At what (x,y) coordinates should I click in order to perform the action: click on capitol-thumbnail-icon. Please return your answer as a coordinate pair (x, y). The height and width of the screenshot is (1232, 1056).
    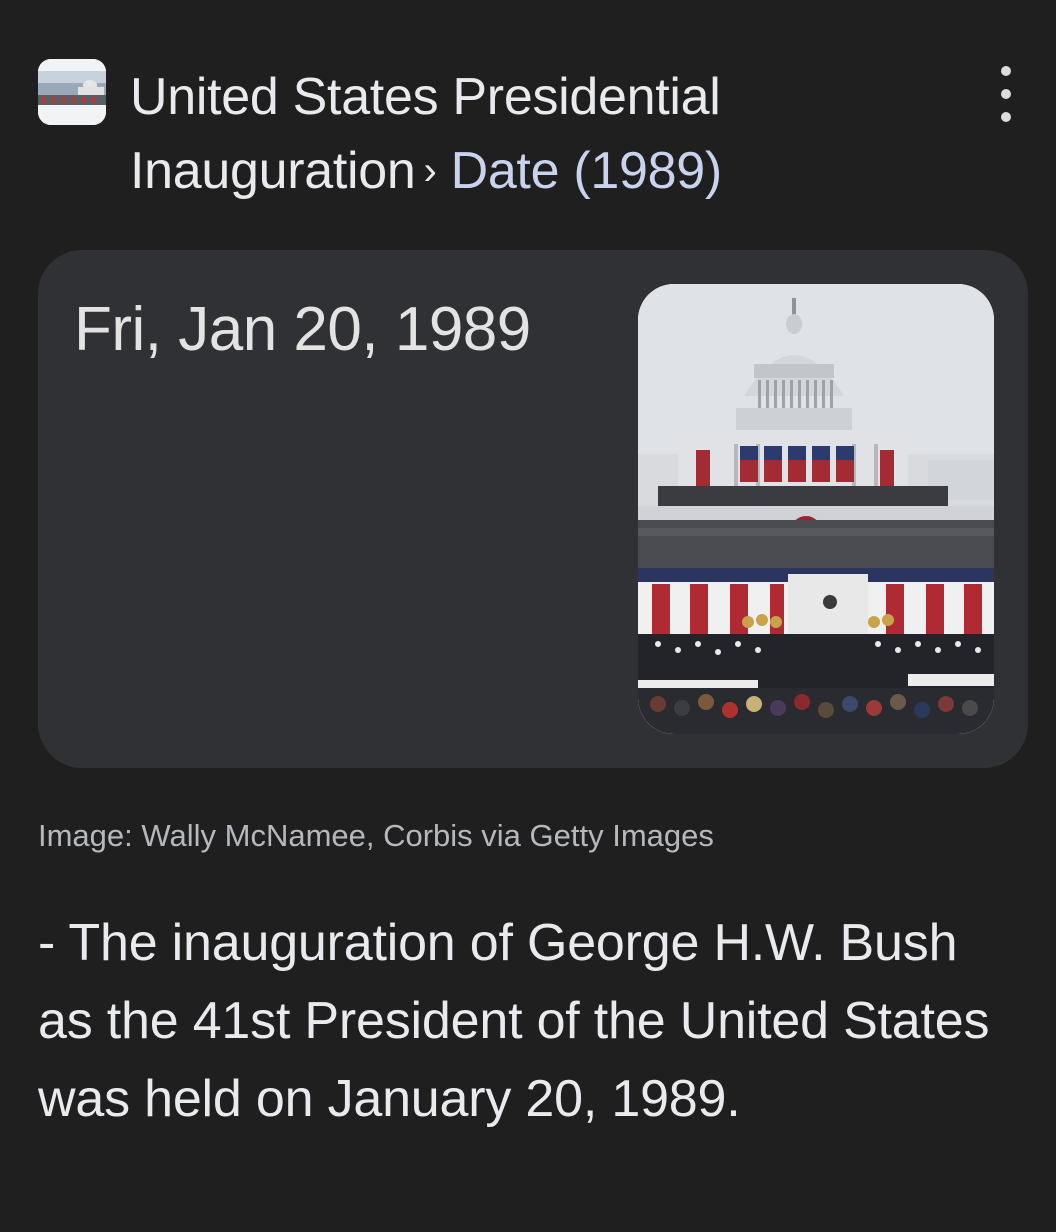
    Looking at the image, I should click on (72, 92).